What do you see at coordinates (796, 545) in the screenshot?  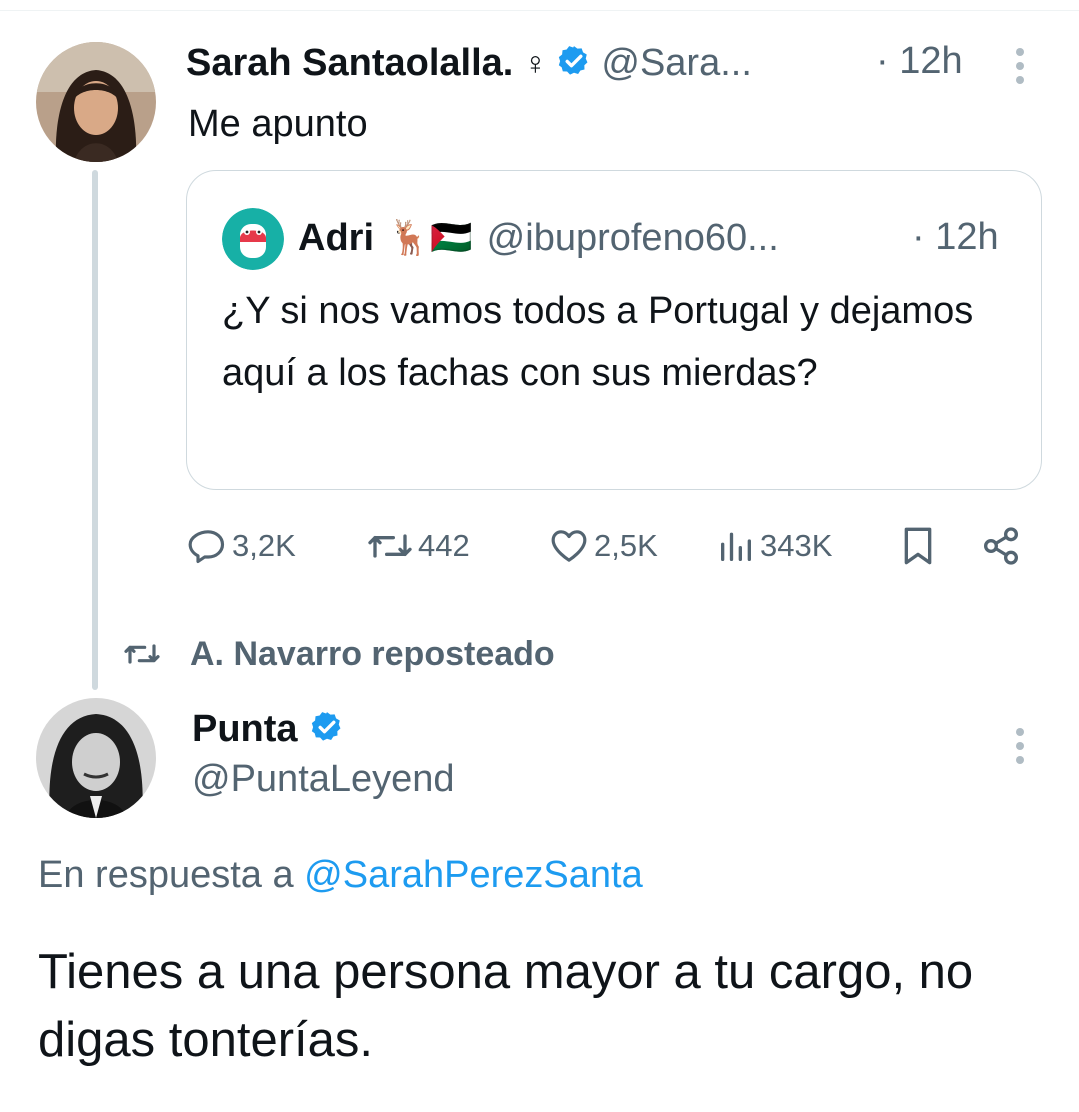 I see `views-count: 343K` at bounding box center [796, 545].